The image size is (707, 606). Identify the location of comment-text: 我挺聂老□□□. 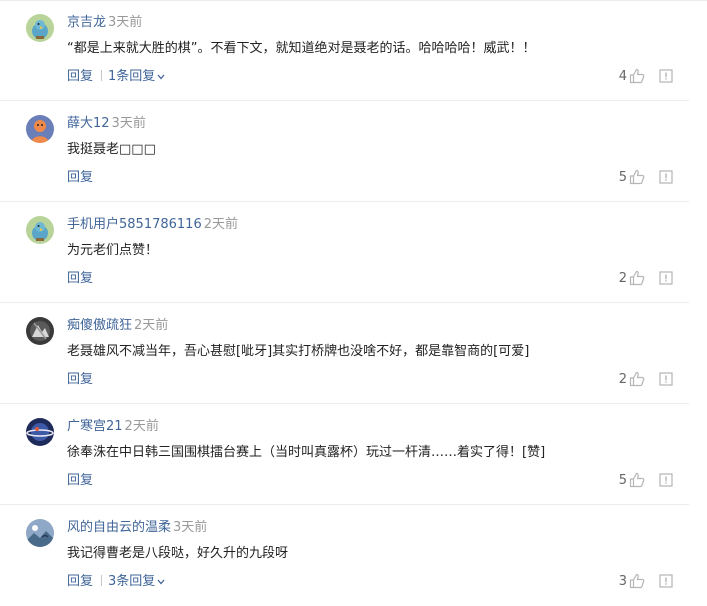
(111, 149).